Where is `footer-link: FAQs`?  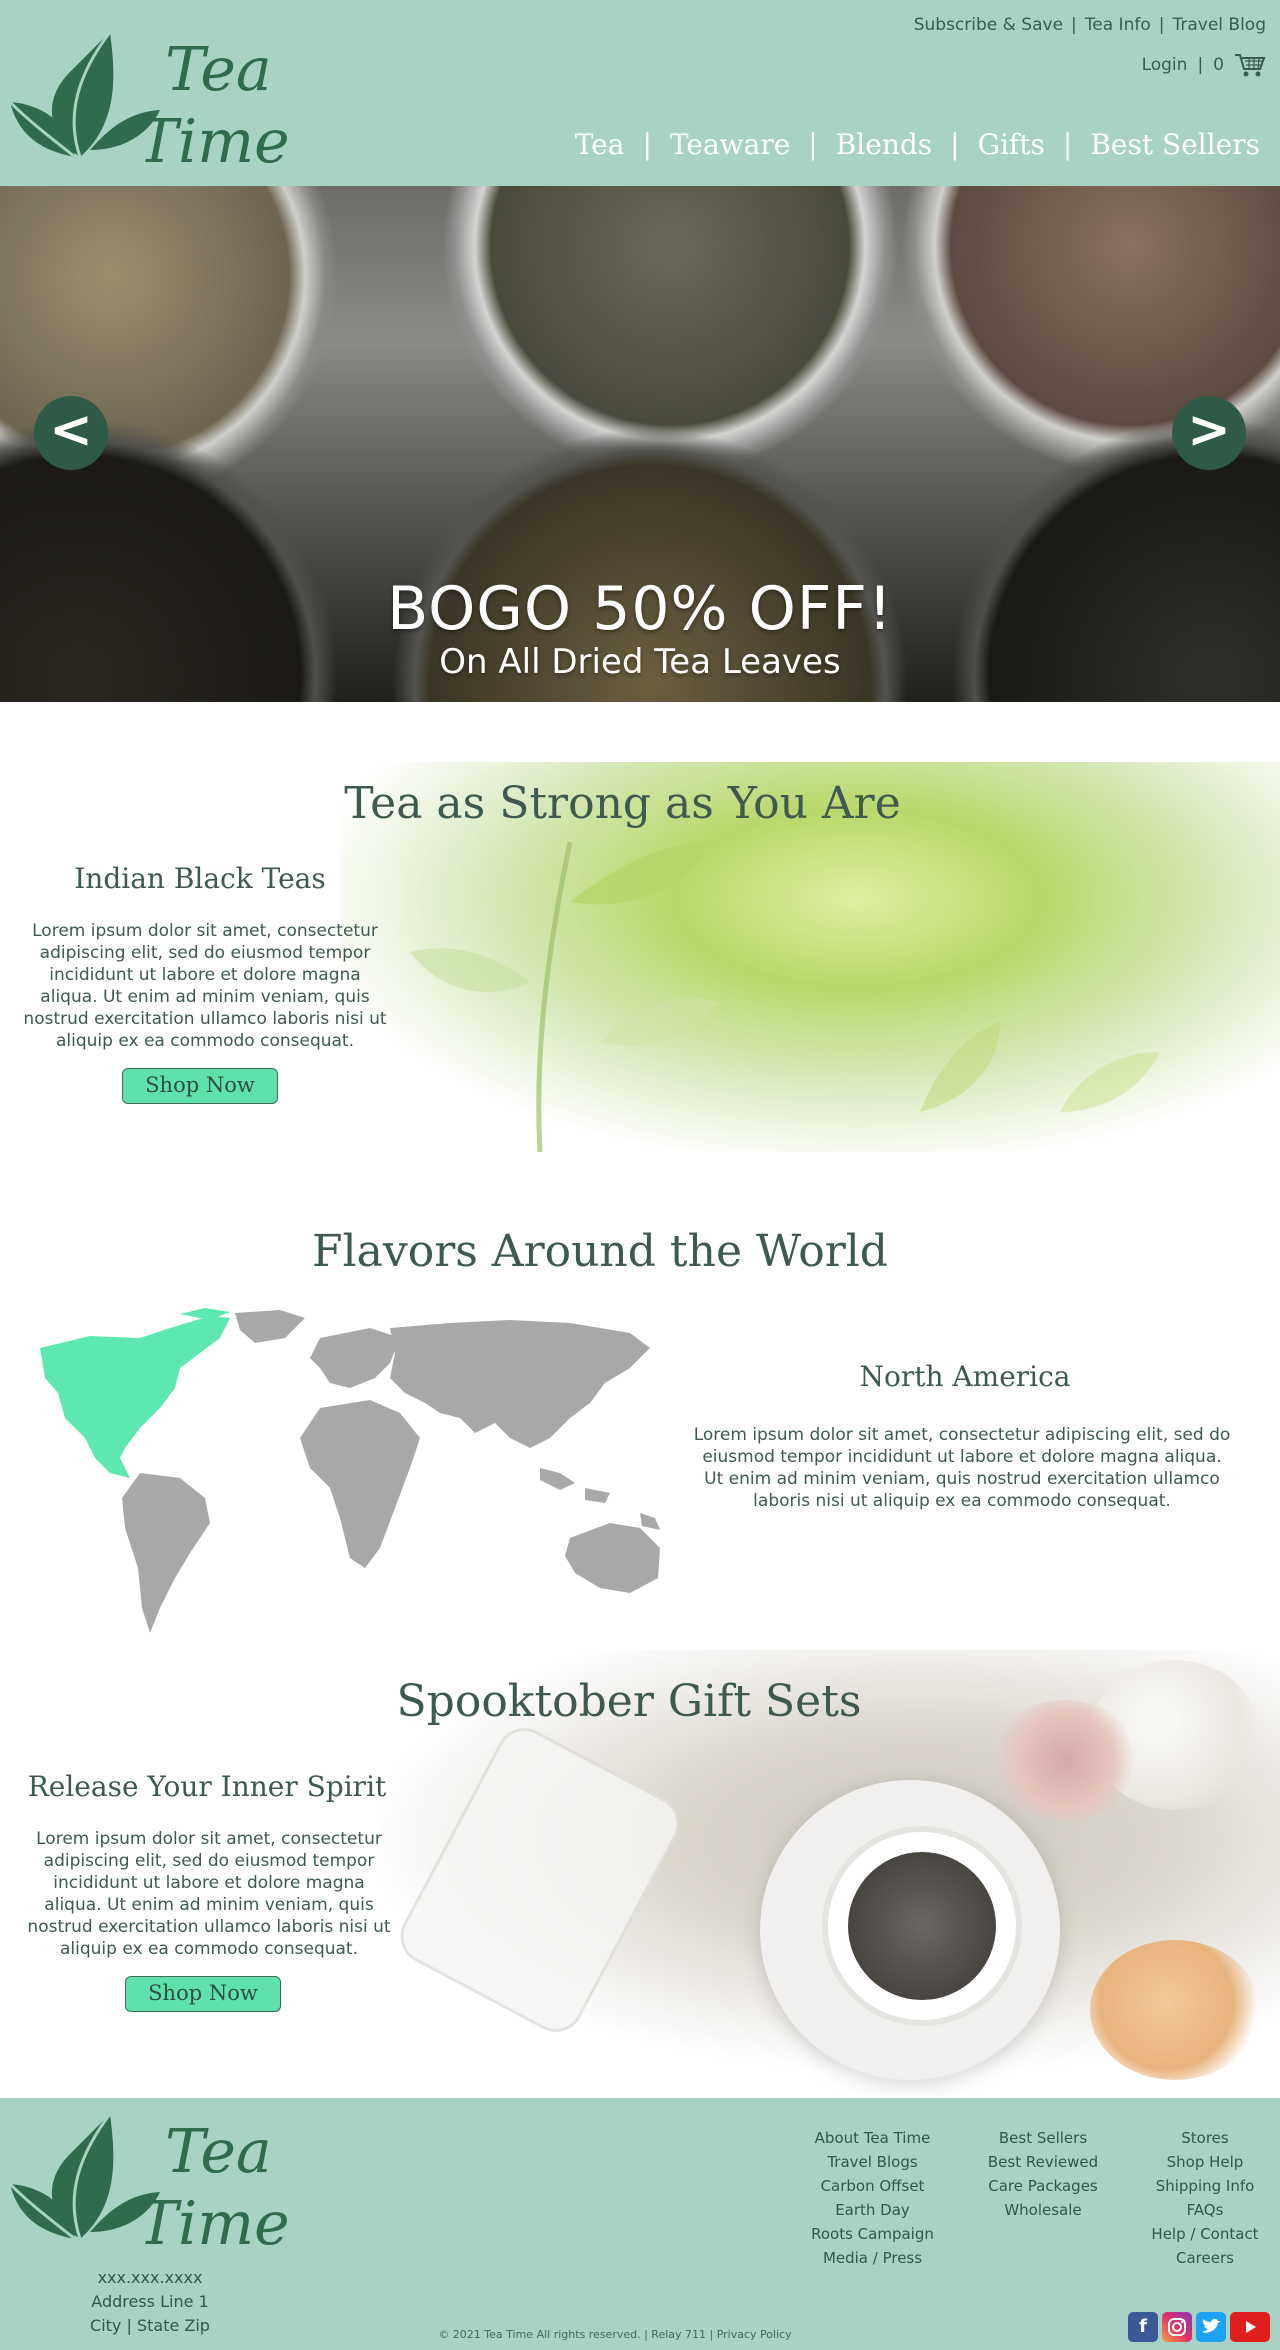 footer-link: FAQs is located at coordinates (1205, 2210).